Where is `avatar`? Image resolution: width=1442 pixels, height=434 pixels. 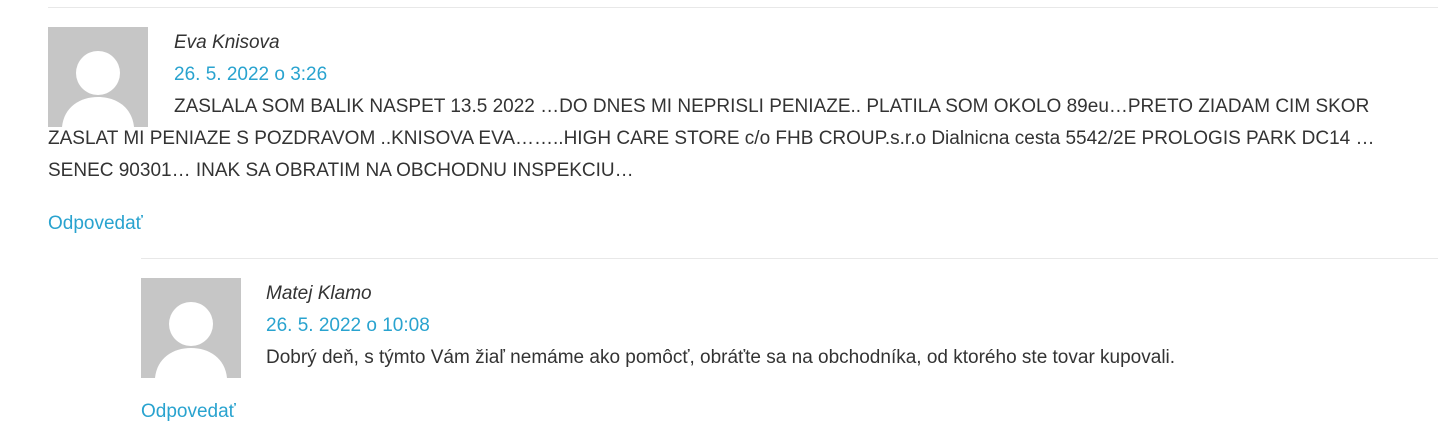 avatar is located at coordinates (191, 328).